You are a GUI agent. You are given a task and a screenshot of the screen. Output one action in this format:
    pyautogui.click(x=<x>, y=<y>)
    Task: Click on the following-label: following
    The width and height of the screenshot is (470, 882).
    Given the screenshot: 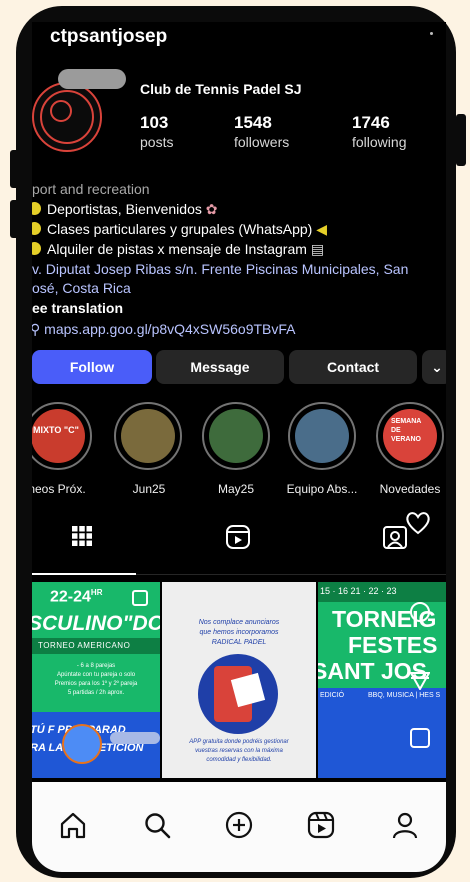 What is the action you would take?
    pyautogui.click(x=379, y=142)
    